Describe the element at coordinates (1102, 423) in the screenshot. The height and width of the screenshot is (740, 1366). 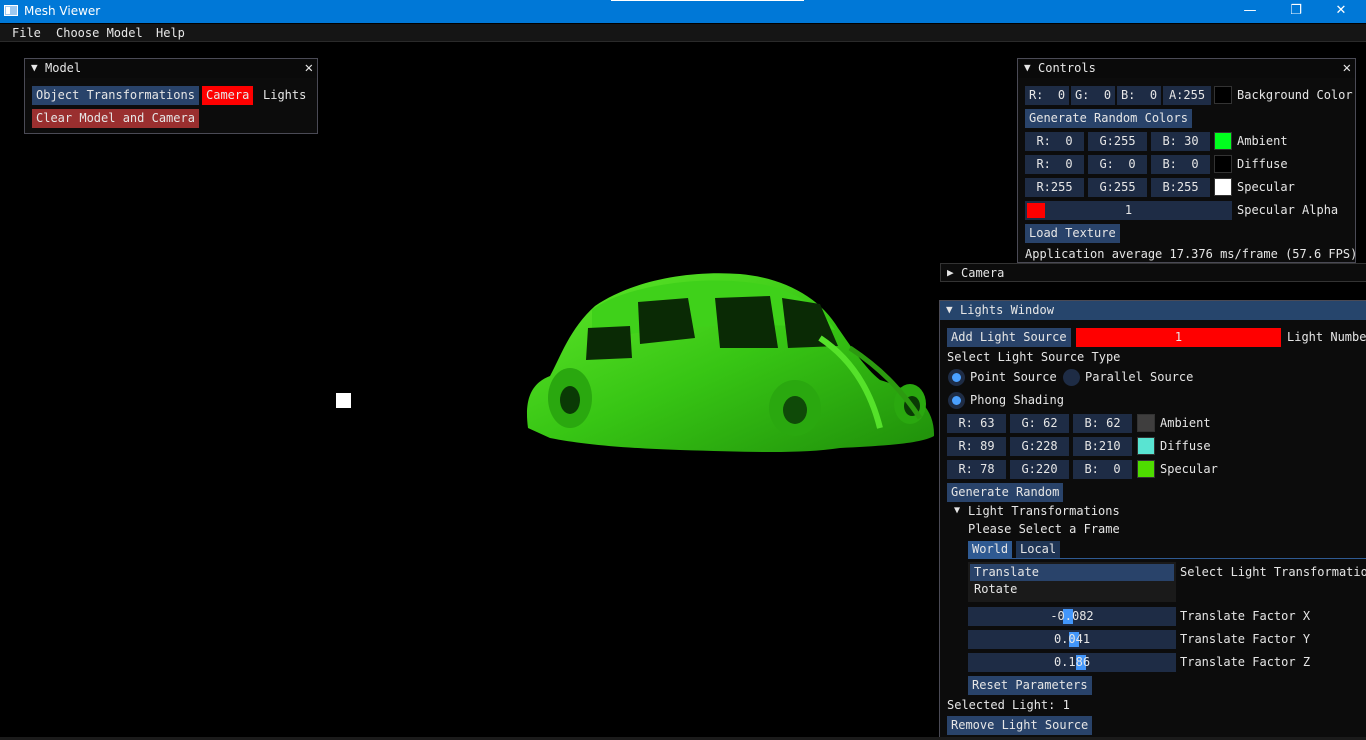
I see `light-ambient-b-field: B: 62` at that location.